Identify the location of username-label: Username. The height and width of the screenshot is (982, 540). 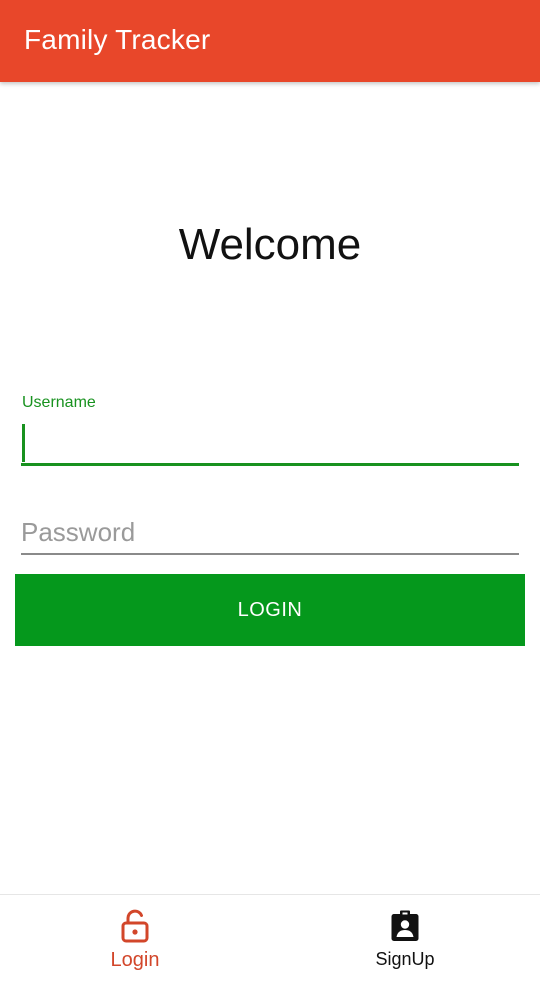
(59, 402).